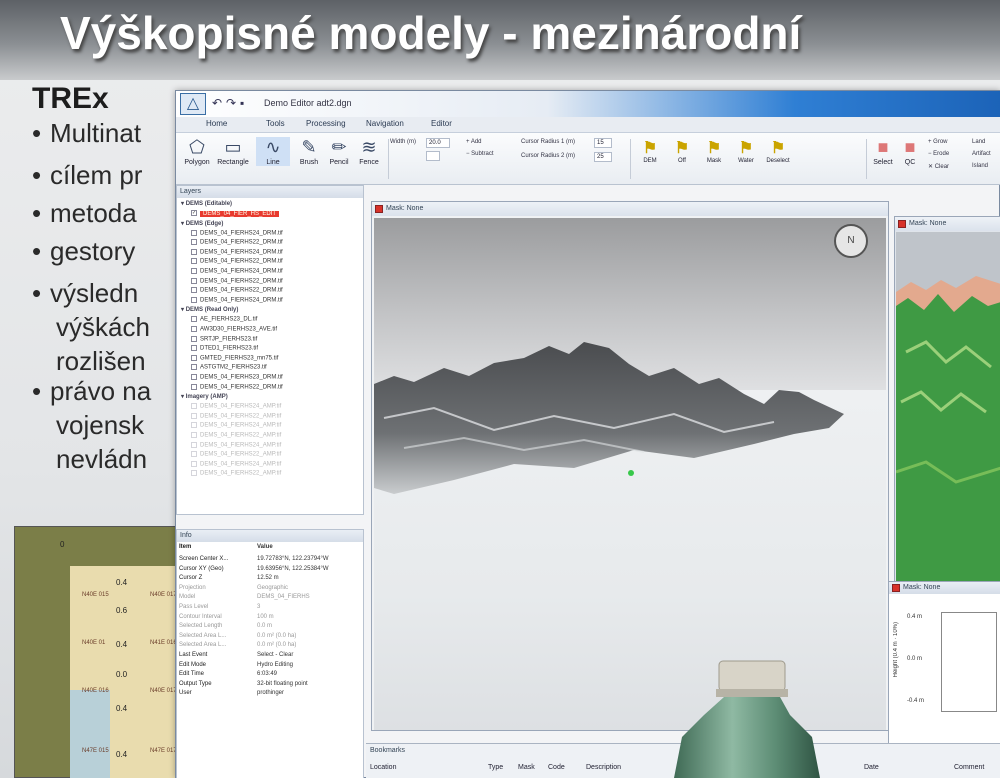 This screenshot has width=1000, height=778. What do you see at coordinates (224, 319) in the screenshot?
I see `layer-item: AE_FIERHS23_DL.tif` at bounding box center [224, 319].